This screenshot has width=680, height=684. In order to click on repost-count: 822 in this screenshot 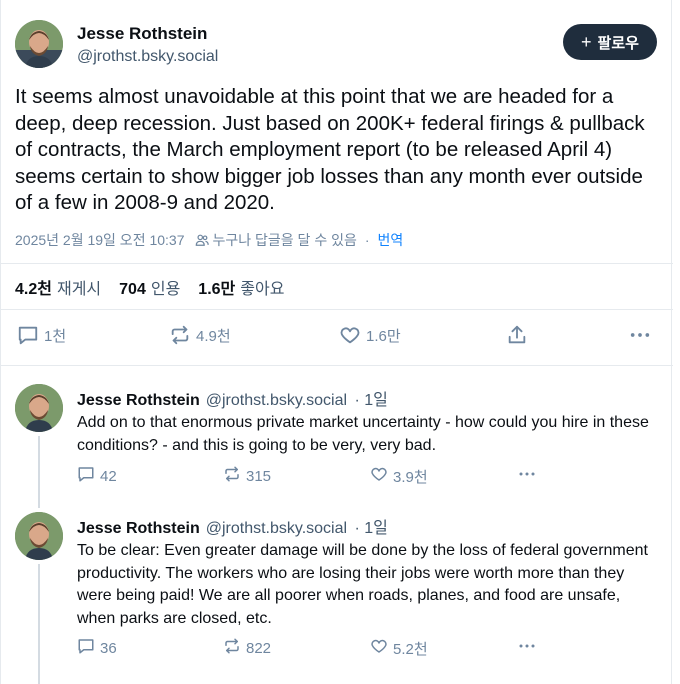, I will do `click(259, 648)`.